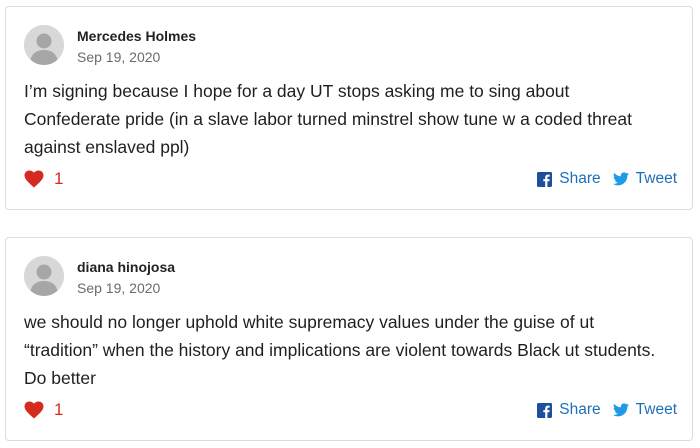 This screenshot has width=700, height=448. Describe the element at coordinates (126, 267) in the screenshot. I see `comment-author: diana hinojosa` at that location.